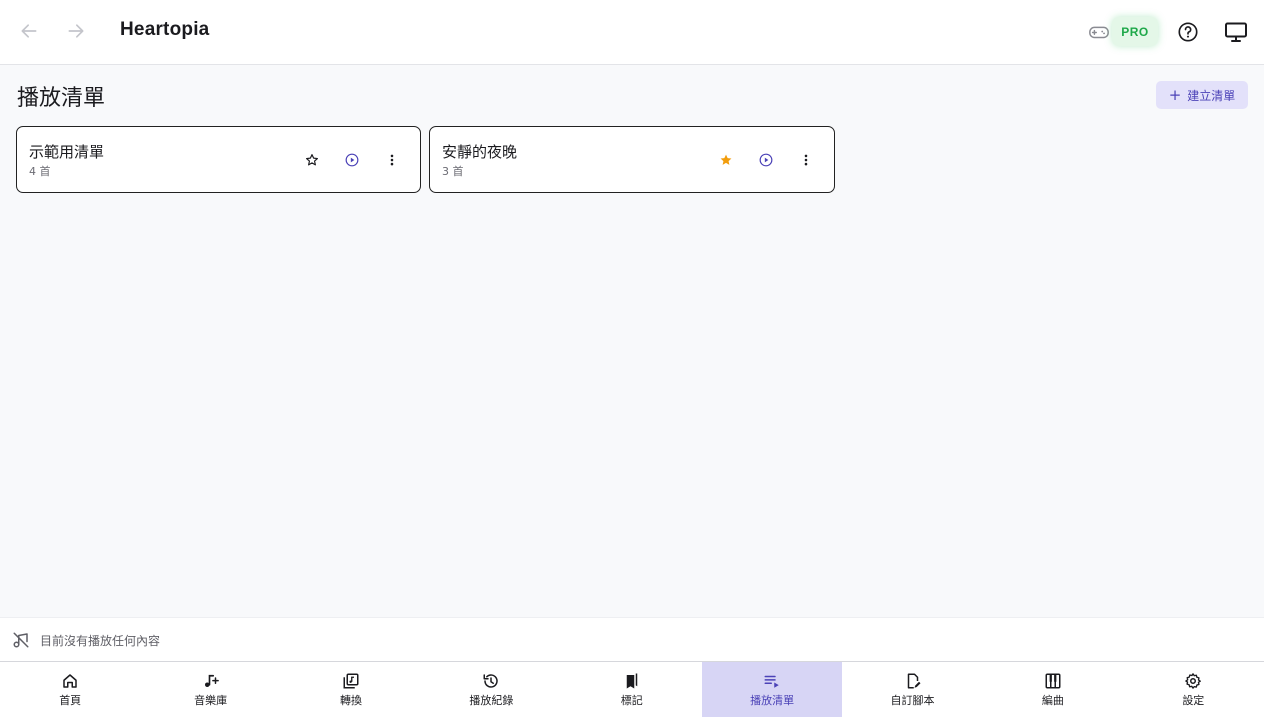 This screenshot has width=1264, height=717. Describe the element at coordinates (1175, 94) in the screenshot. I see `plus-icon: +` at that location.